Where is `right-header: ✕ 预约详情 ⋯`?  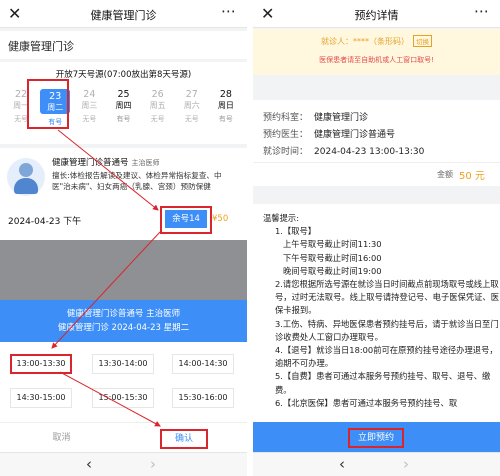 right-header: ✕ 预约详情 ⋯ is located at coordinates (376, 14).